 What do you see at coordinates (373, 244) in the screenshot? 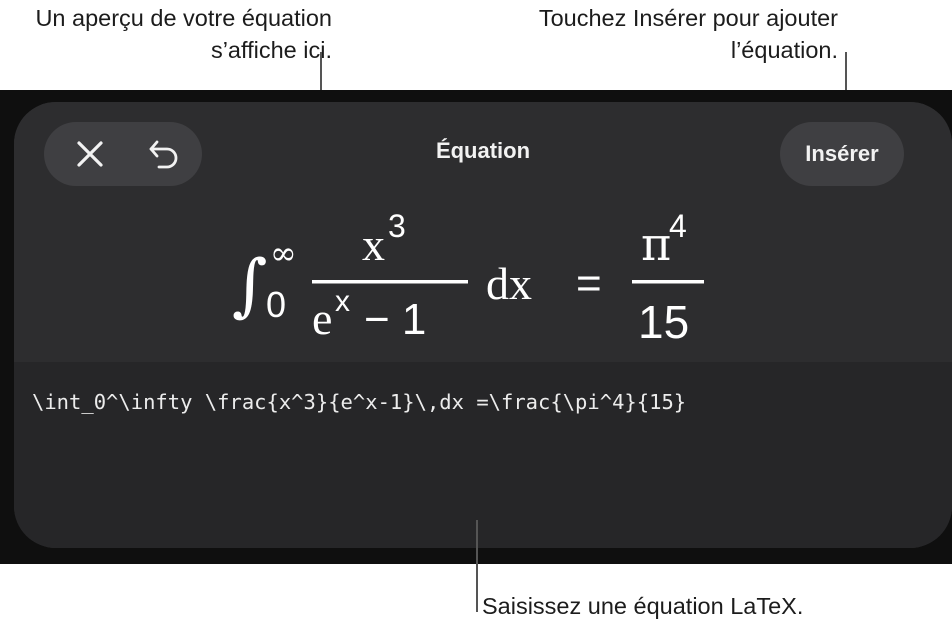
I see `fraction-numerator: x` at bounding box center [373, 244].